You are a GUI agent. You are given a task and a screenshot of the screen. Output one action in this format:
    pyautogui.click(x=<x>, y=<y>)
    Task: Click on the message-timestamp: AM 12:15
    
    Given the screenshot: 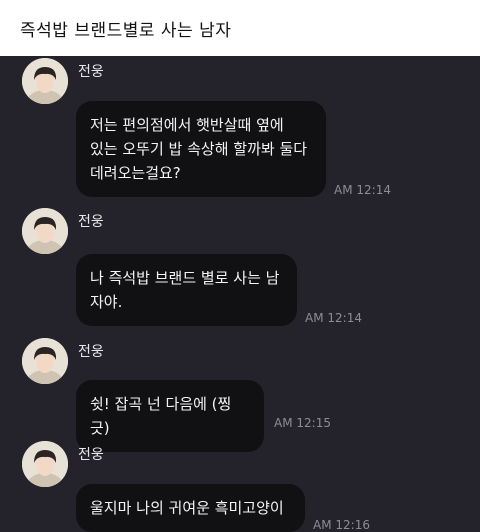 What is the action you would take?
    pyautogui.click(x=302, y=423)
    